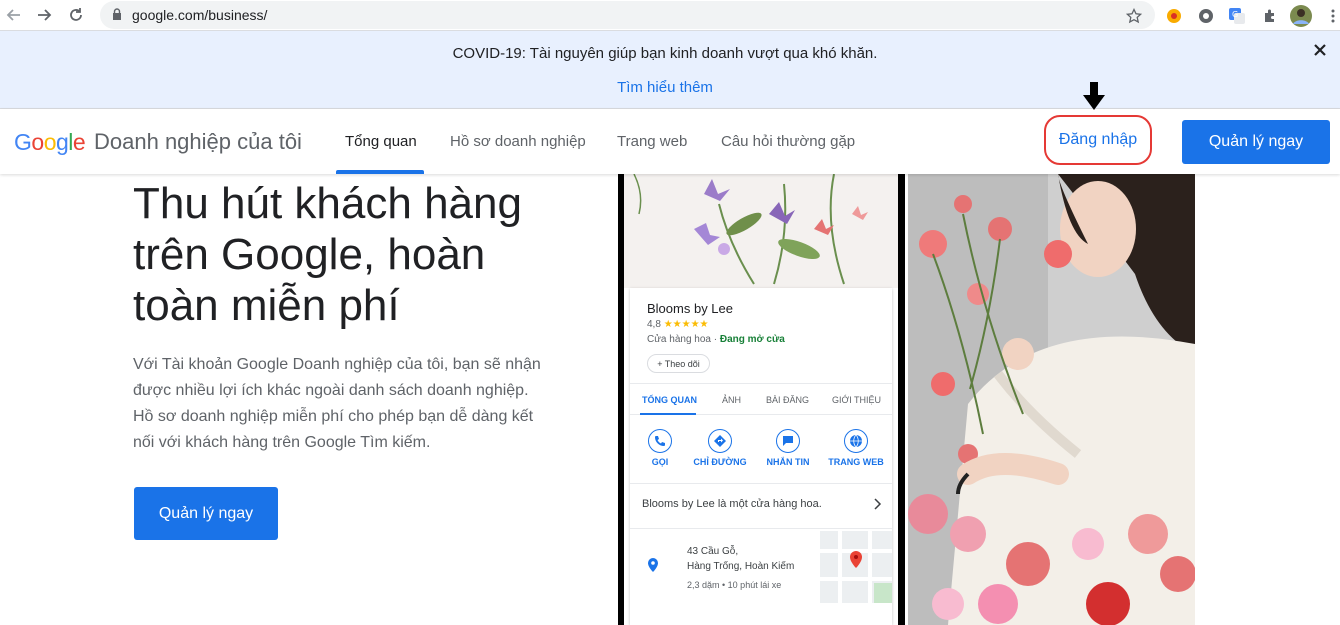 This screenshot has height=625, width=1340. I want to click on listing-tab-indicator, so click(668, 414).